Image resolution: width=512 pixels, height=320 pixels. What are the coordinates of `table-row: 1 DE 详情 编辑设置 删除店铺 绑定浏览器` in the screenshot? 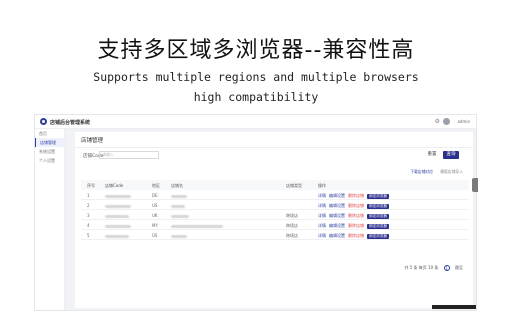 It's located at (275, 195).